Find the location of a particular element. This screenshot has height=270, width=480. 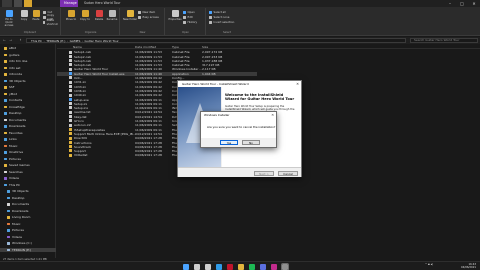

breadcrumb-segment: TERRAIN (E:) is located at coordinates (55, 41).